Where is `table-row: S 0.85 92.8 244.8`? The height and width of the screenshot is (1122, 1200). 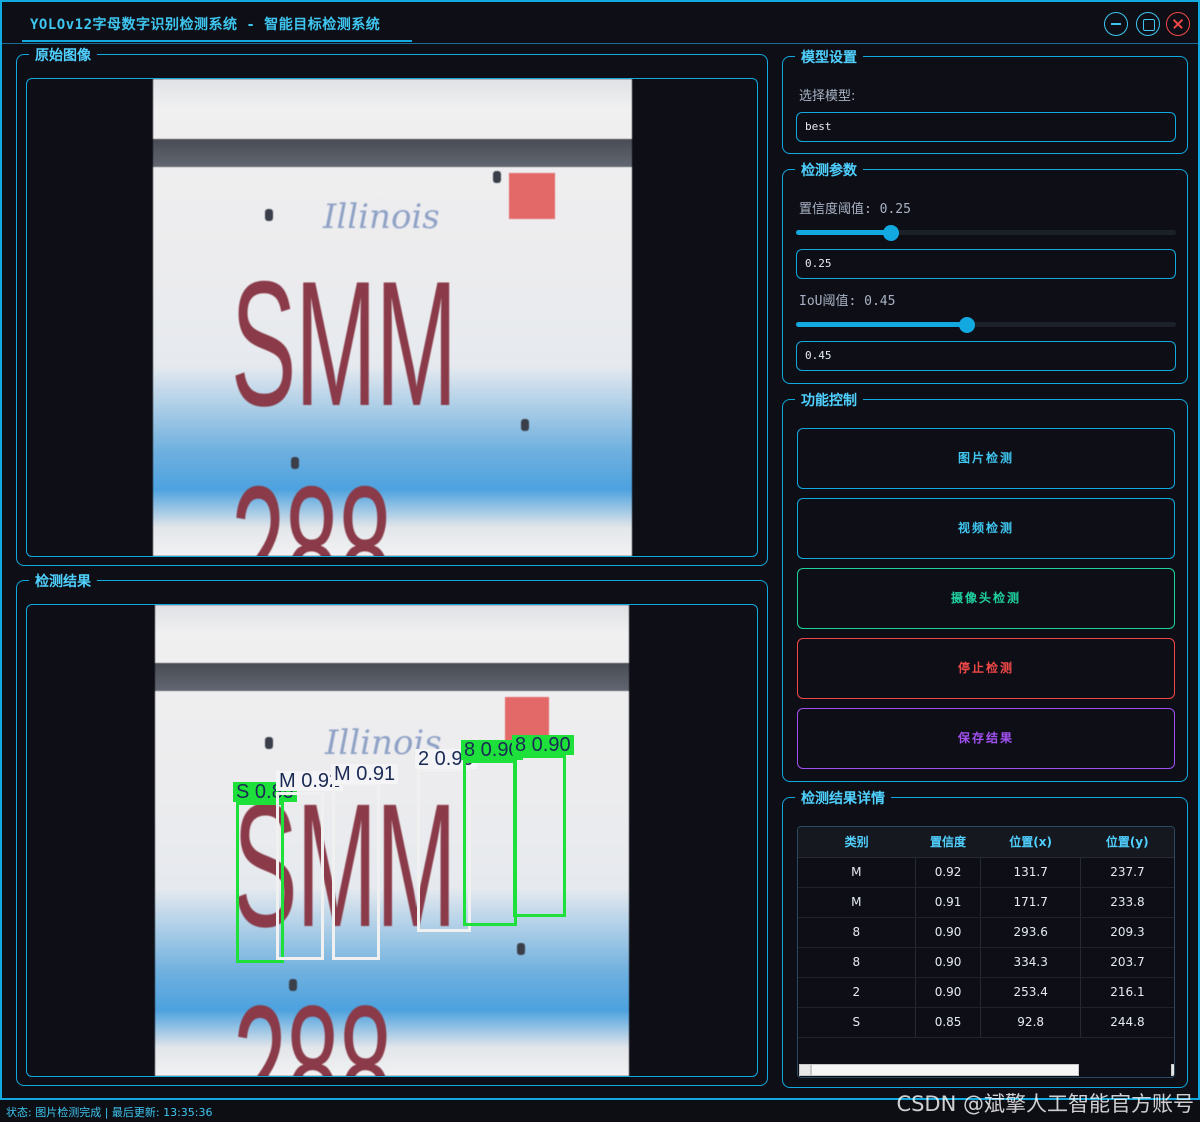
table-row: S 0.85 92.8 244.8 is located at coordinates (986, 1022).